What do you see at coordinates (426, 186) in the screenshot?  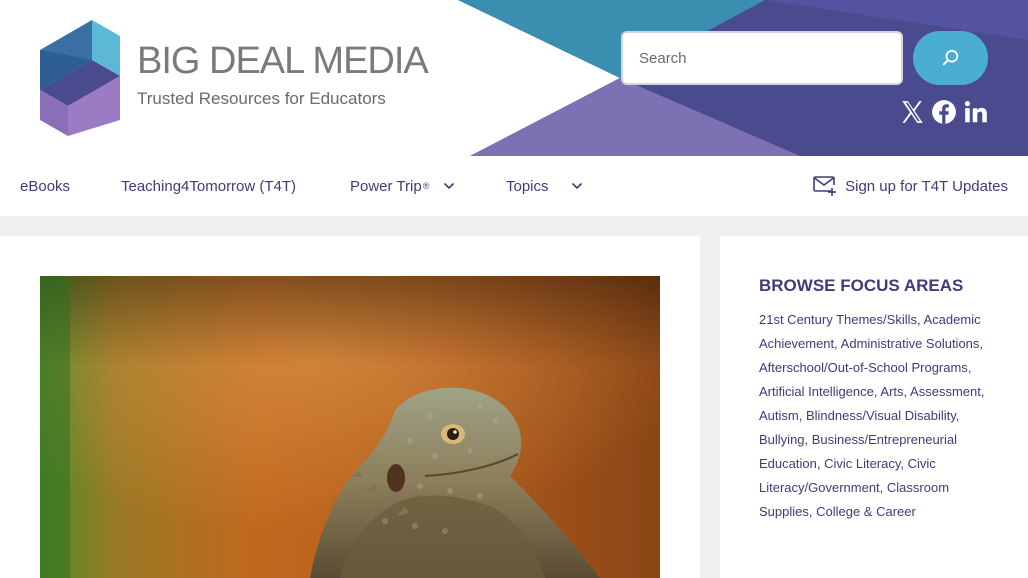 I see `registered-mark: ®` at bounding box center [426, 186].